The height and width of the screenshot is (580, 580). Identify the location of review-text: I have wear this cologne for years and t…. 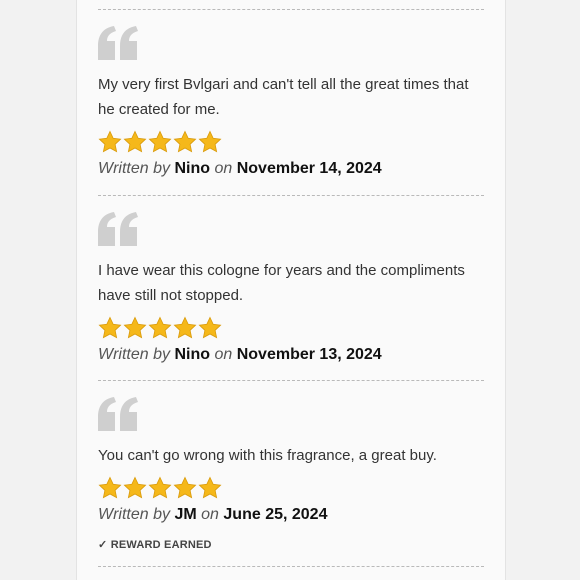
(281, 283).